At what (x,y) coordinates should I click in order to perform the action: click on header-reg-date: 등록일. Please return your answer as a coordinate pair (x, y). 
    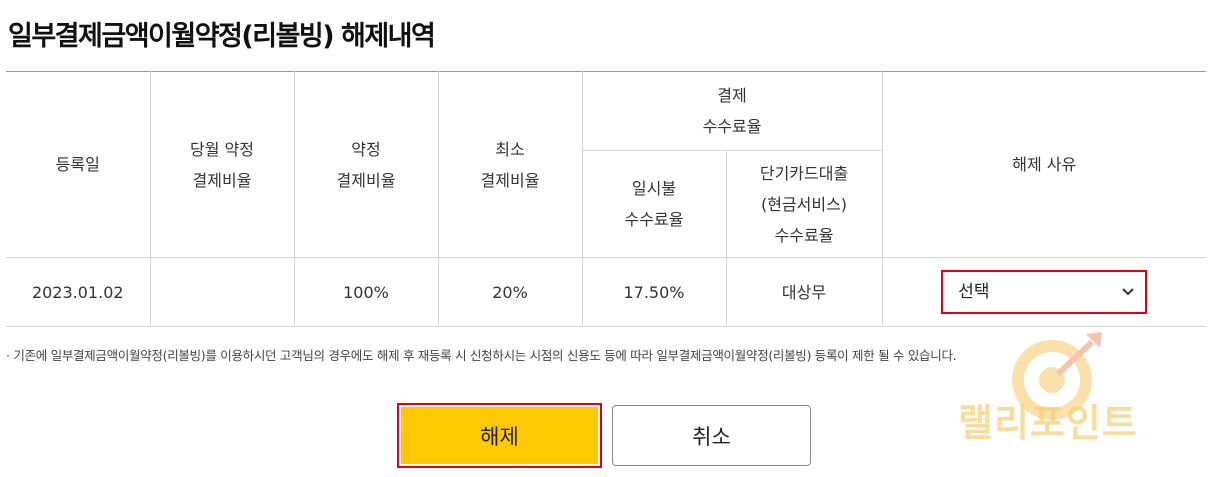
    Looking at the image, I should click on (78, 164).